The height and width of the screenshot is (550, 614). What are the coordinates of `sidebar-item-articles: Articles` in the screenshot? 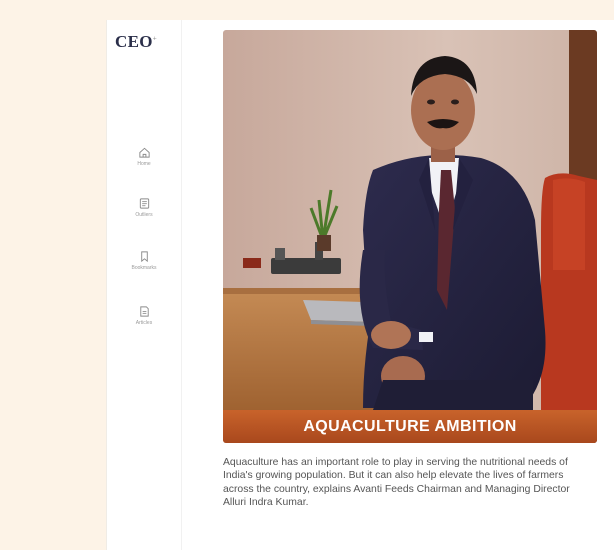 It's located at (144, 315).